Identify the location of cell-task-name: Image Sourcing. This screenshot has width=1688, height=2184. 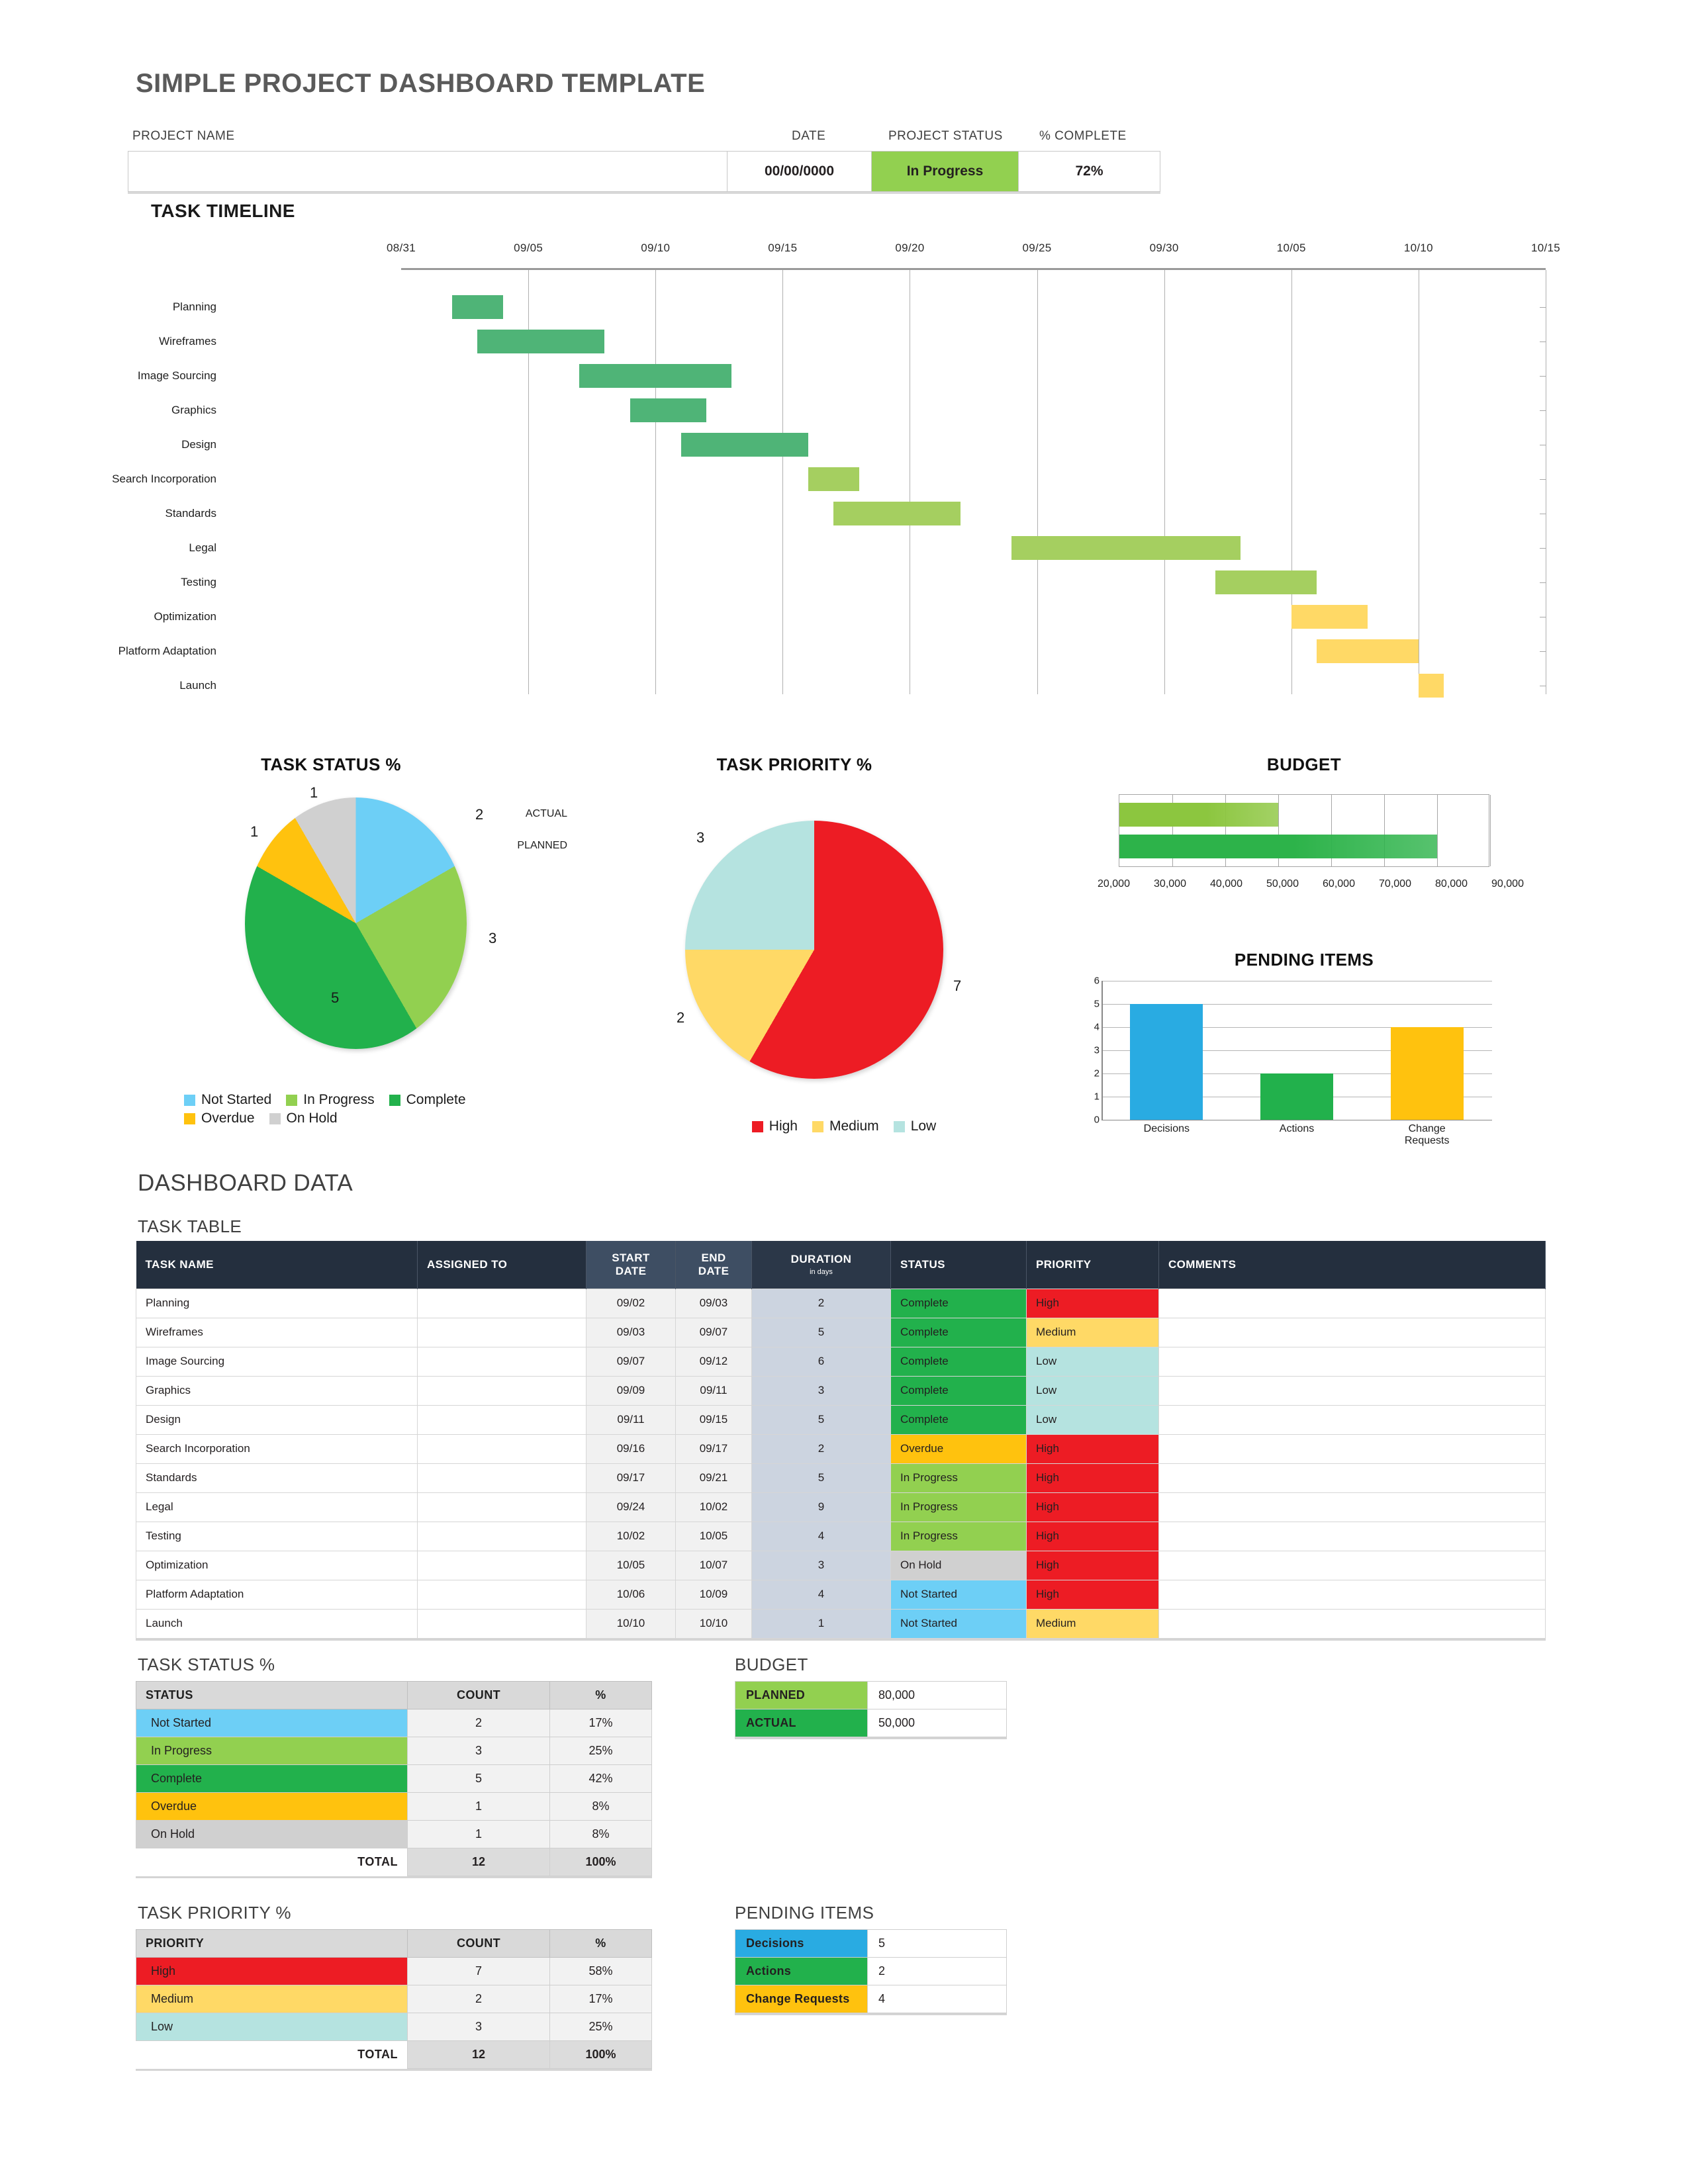
(277, 1362).